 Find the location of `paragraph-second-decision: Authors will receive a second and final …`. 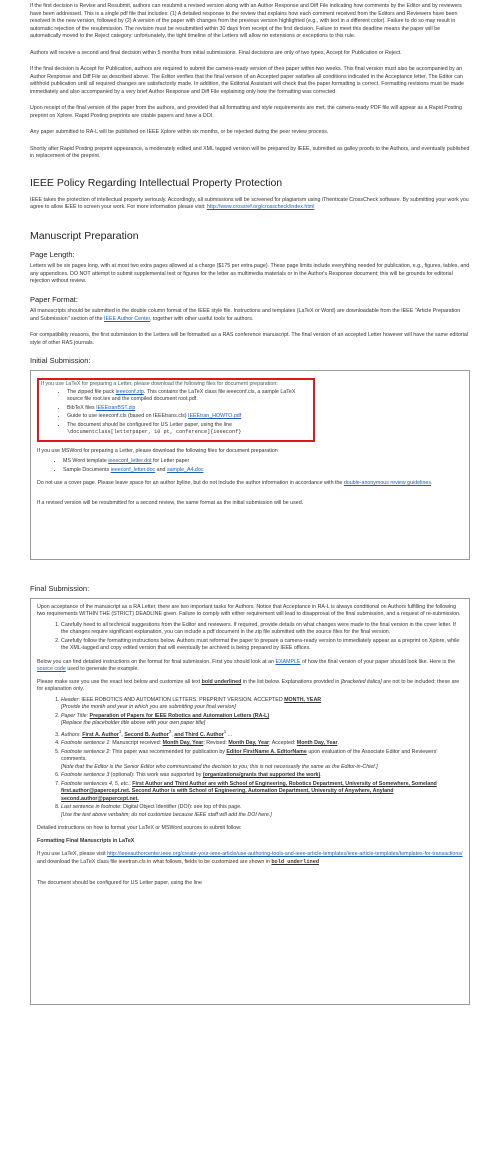

paragraph-second-decision: Authors will receive a second and final … is located at coordinates (216, 52).